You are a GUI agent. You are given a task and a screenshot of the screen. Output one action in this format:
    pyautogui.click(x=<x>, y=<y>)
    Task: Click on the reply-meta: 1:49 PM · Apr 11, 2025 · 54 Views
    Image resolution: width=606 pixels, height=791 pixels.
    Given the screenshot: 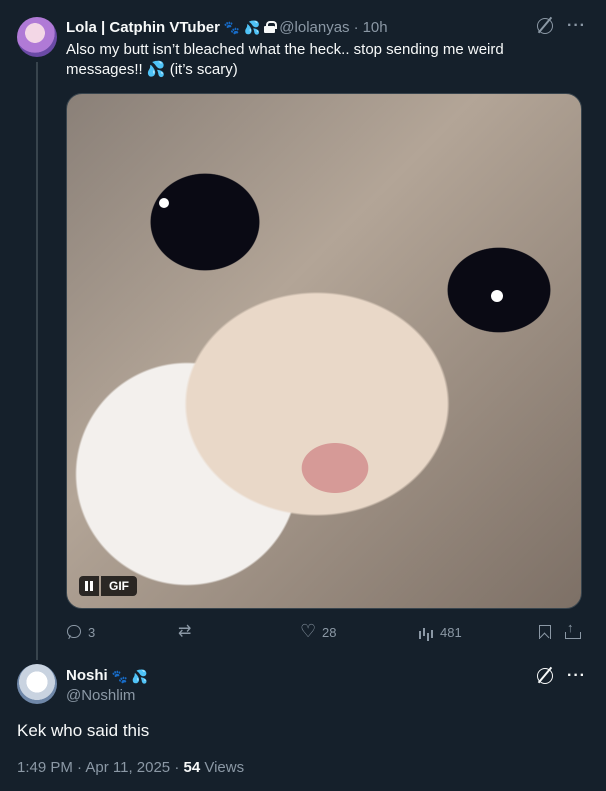 What is the action you would take?
    pyautogui.click(x=130, y=767)
    